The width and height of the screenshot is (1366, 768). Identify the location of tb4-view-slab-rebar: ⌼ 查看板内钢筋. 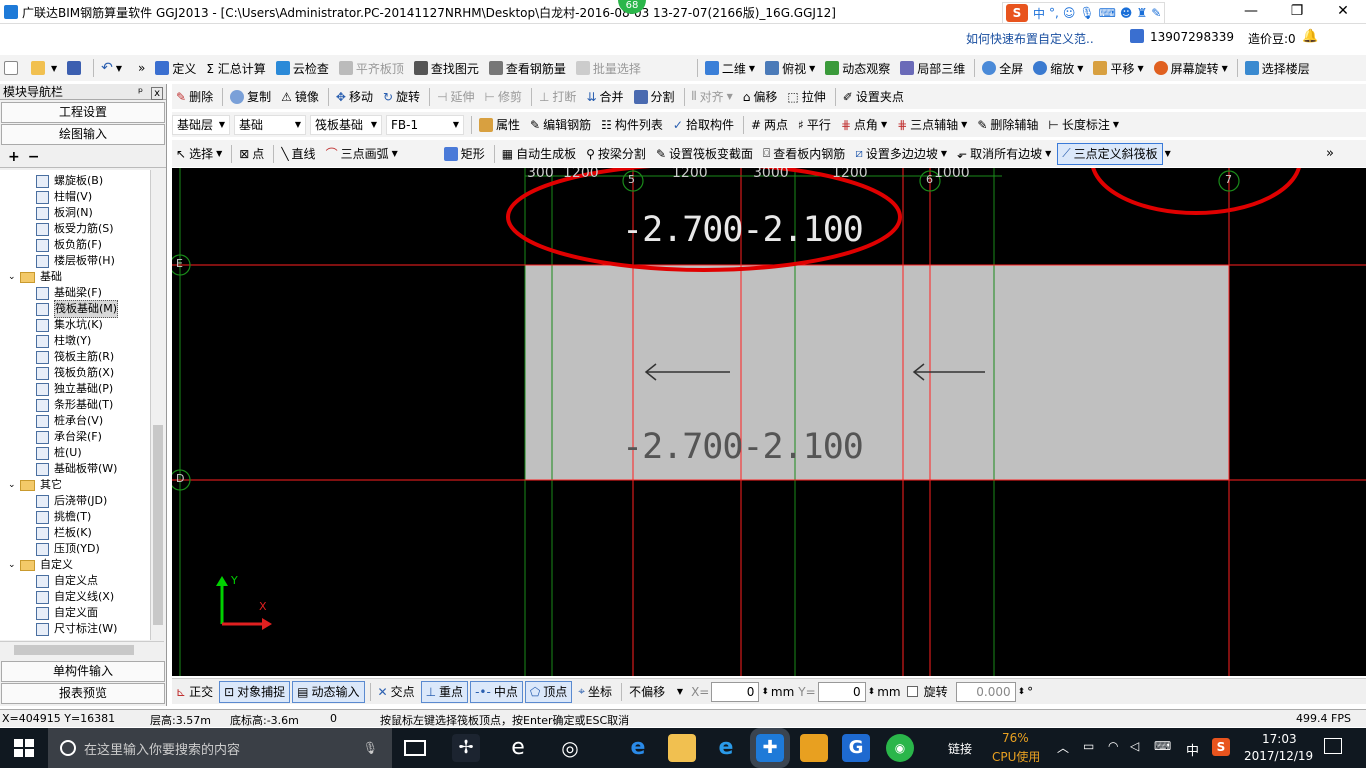
(804, 154).